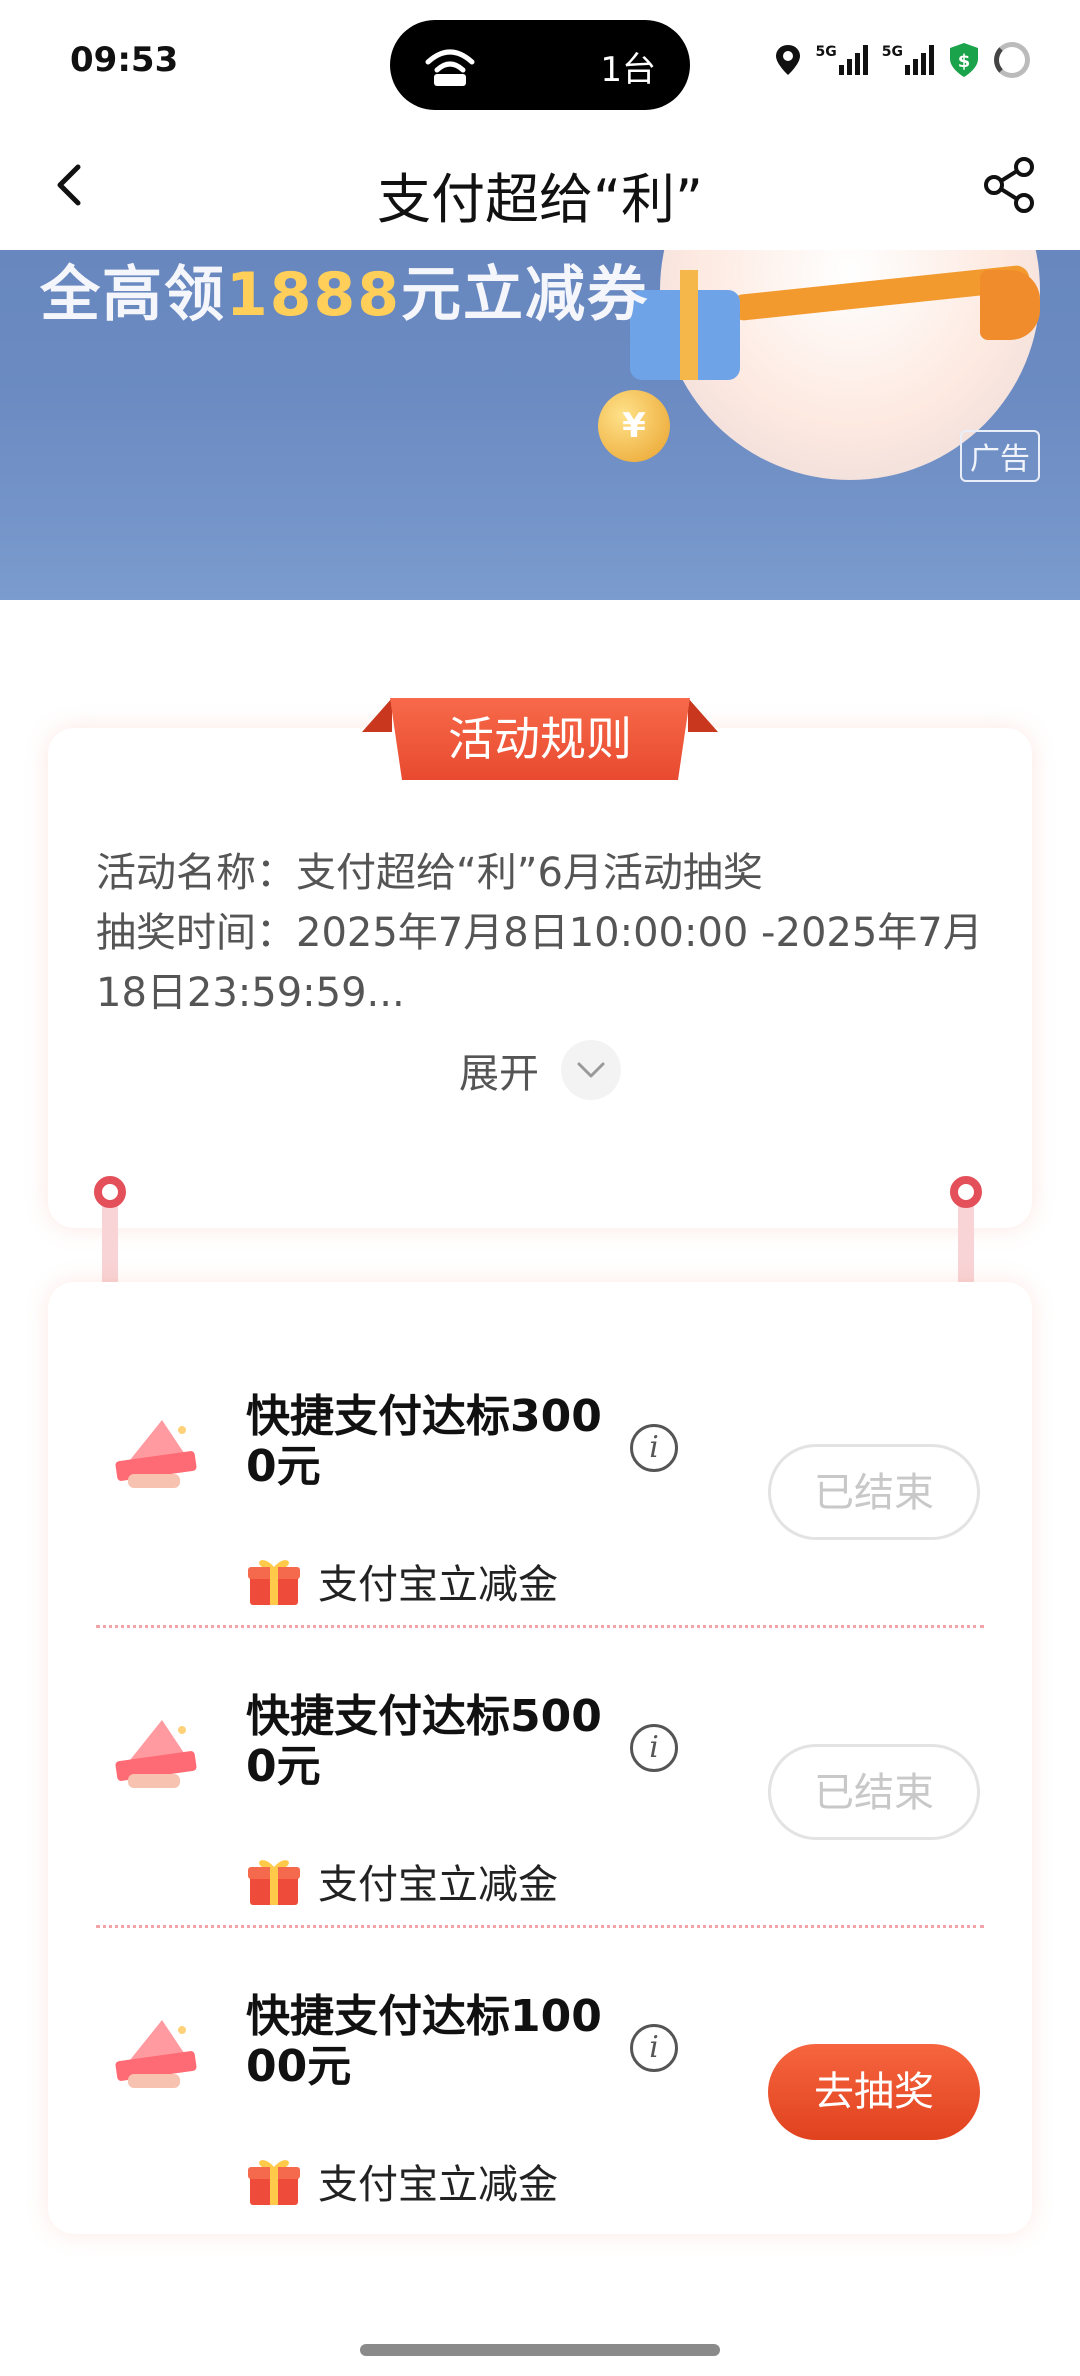  What do you see at coordinates (438, 2185) in the screenshot?
I see `reward-label: 支付宝立减金` at bounding box center [438, 2185].